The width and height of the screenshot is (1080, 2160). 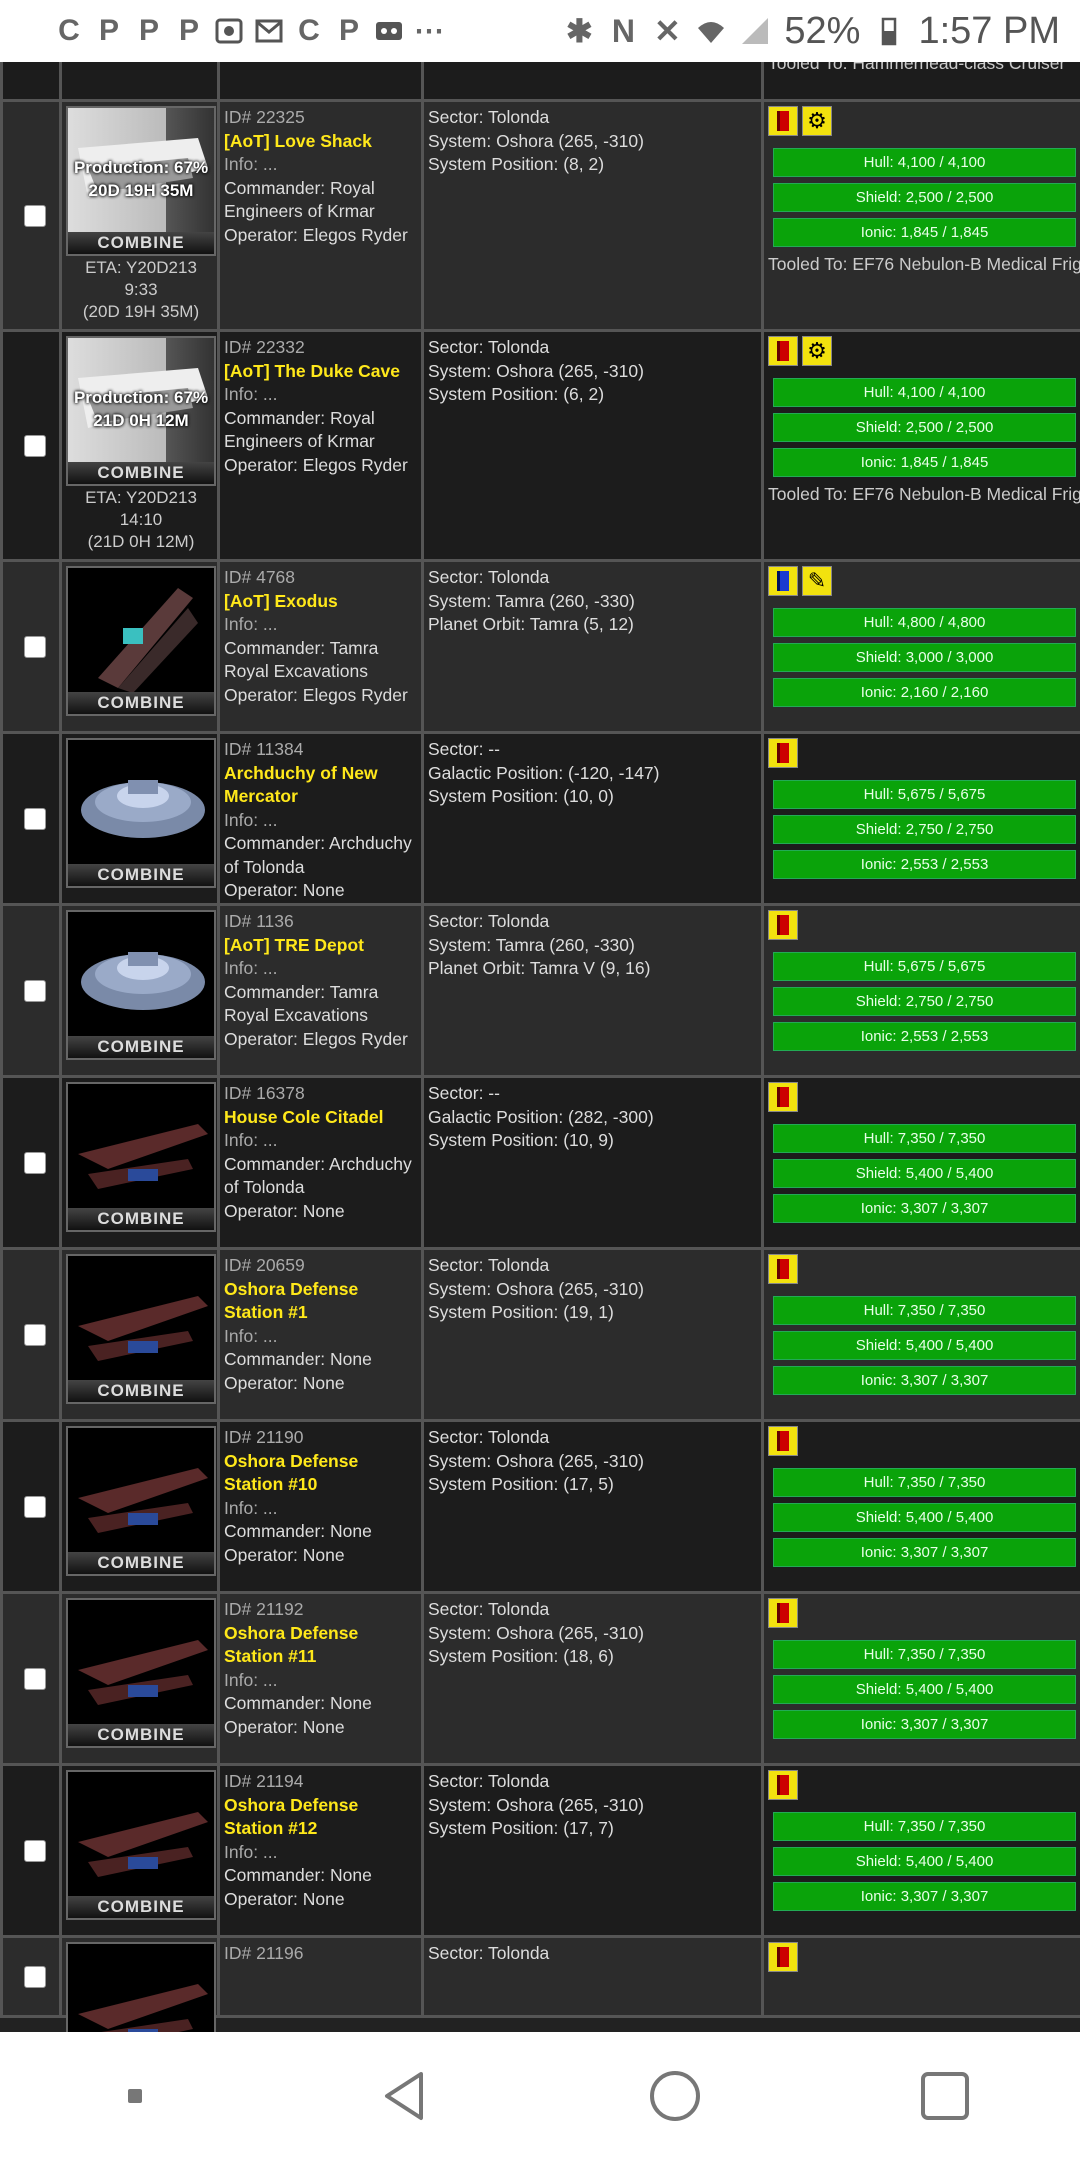 I want to click on unit-id: ID# 22332, so click(x=264, y=347).